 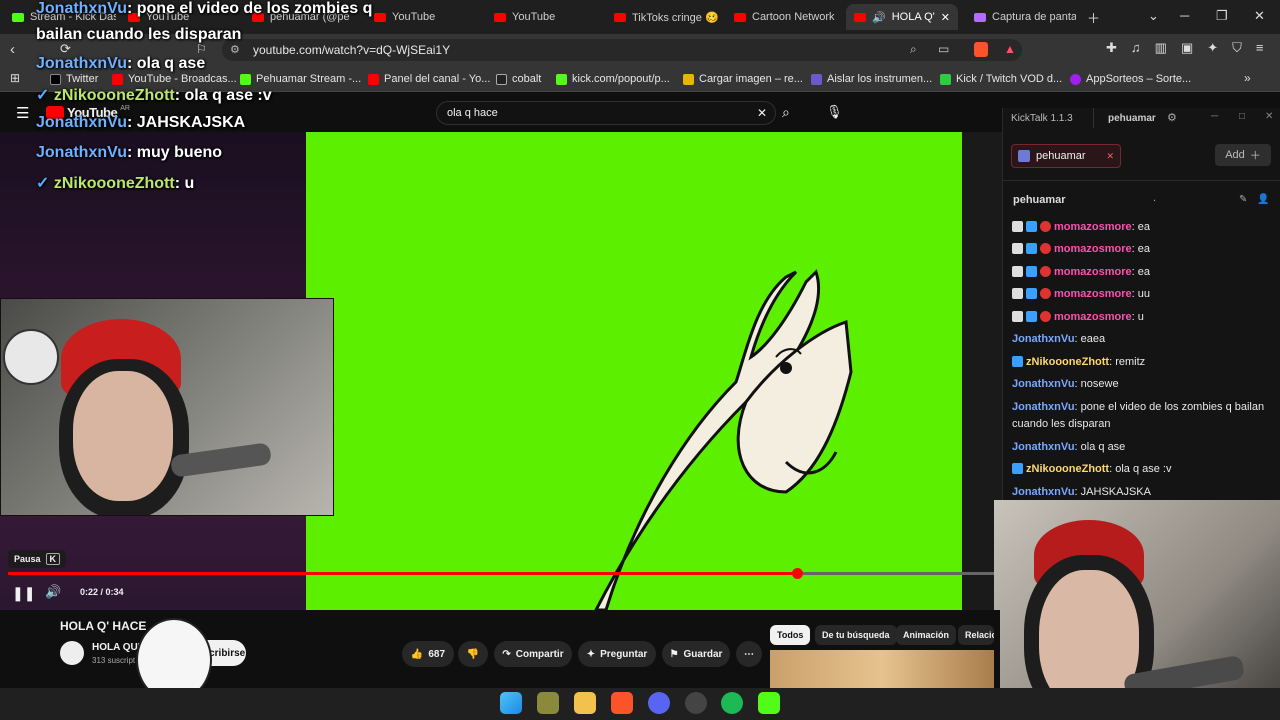 I want to click on obs-icon, so click(x=696, y=703).